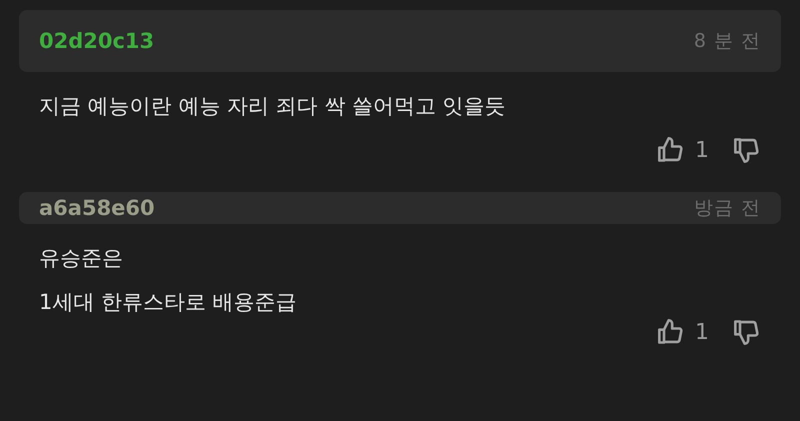  What do you see at coordinates (96, 41) in the screenshot?
I see `author-name: 02d20c13` at bounding box center [96, 41].